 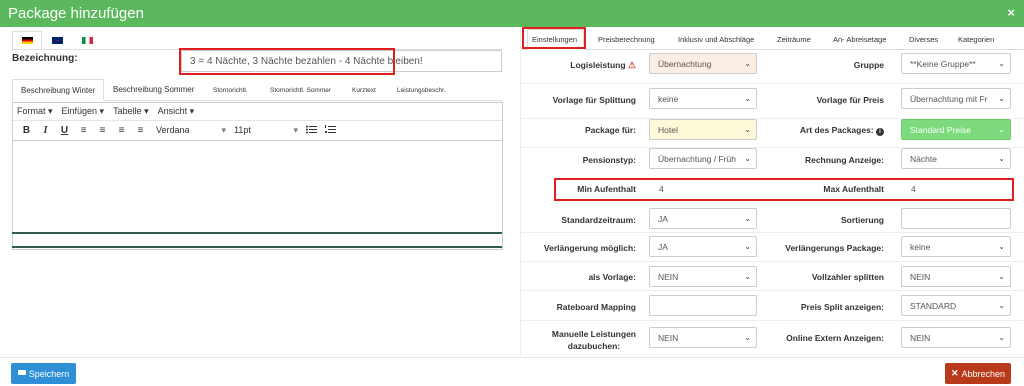 I want to click on language-tabs, so click(x=57, y=40).